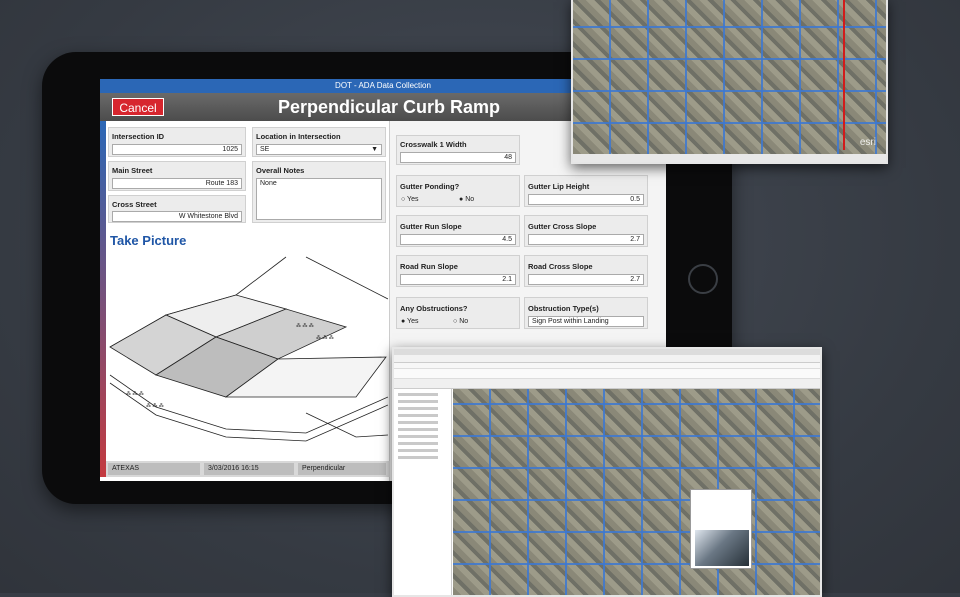 The image size is (960, 597). What do you see at coordinates (138, 136) in the screenshot?
I see `intersection-id-label: Intersection ID` at bounding box center [138, 136].